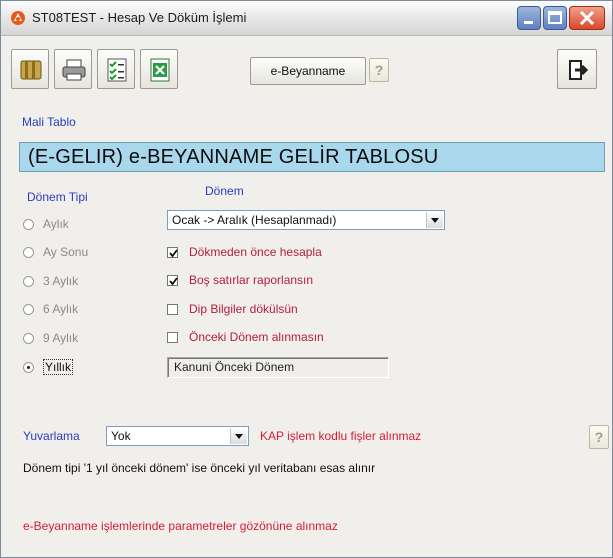 Image resolution: width=613 pixels, height=558 pixels. I want to click on radio-label: Ay Sonu, so click(66, 252).